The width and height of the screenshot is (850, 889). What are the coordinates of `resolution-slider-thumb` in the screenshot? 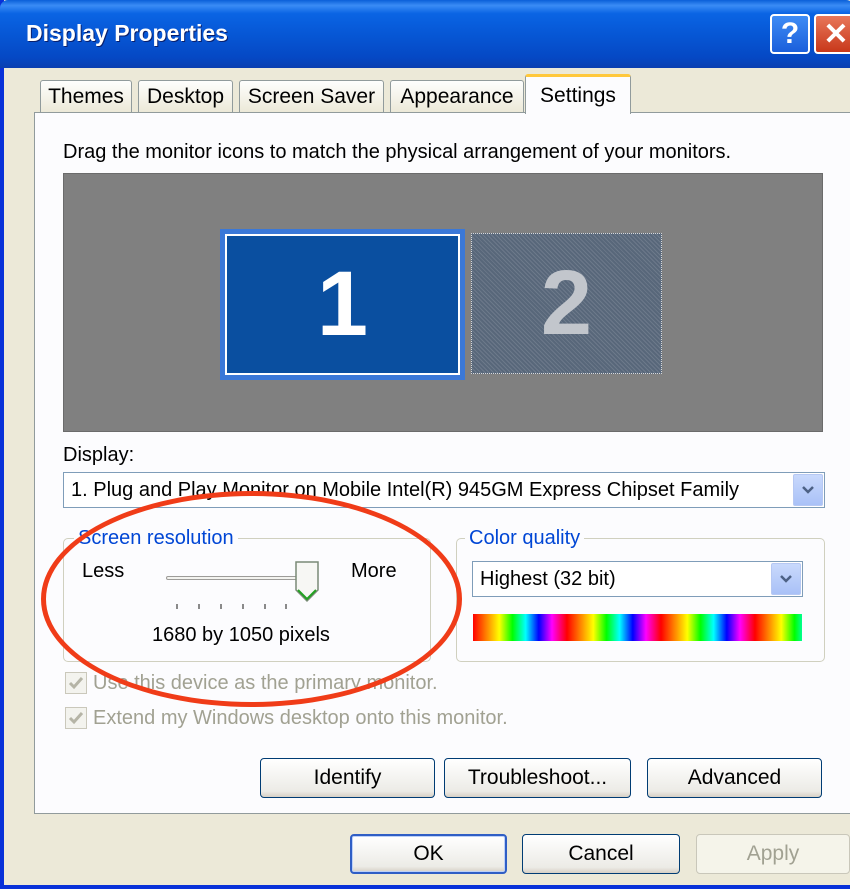 It's located at (307, 582).